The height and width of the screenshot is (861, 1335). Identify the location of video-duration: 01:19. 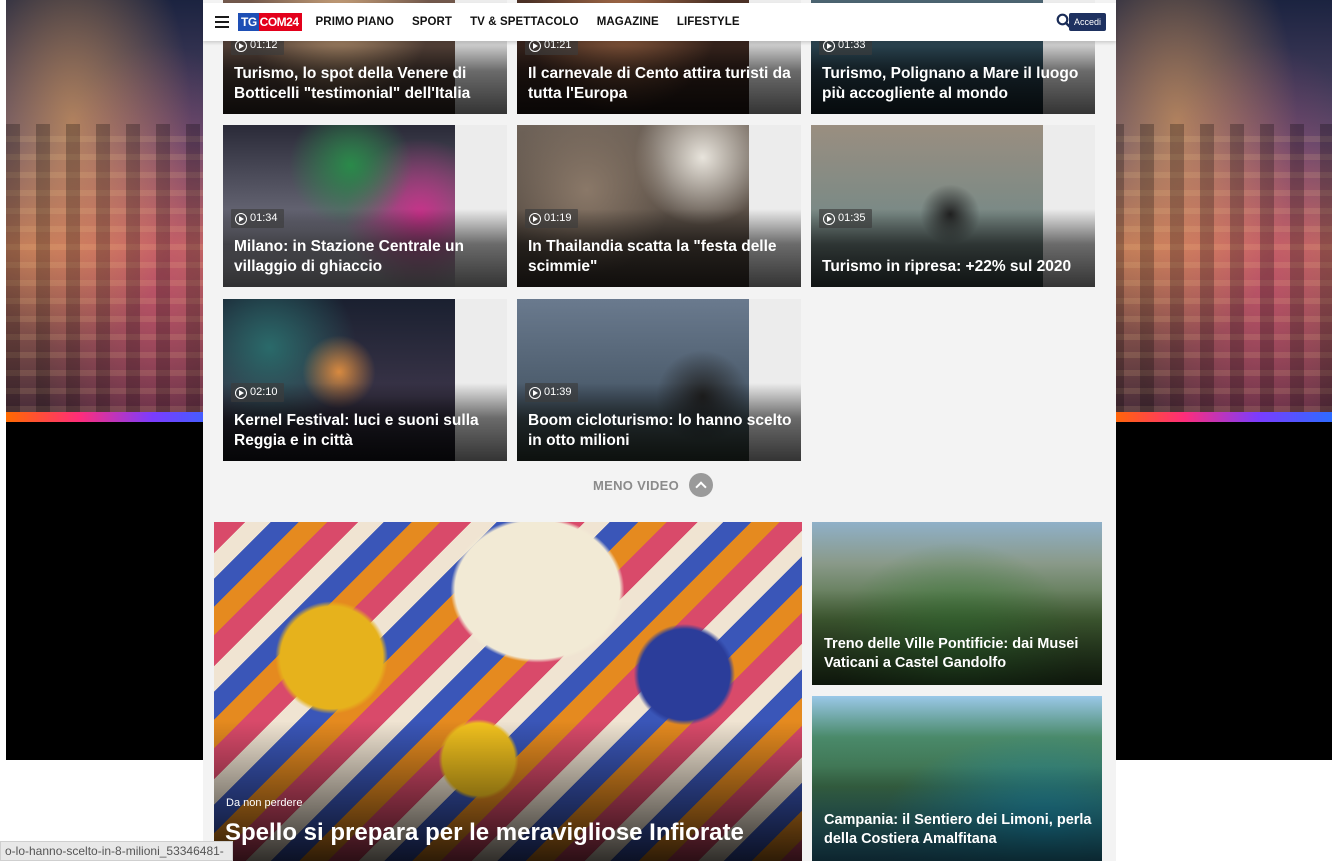
(551, 218).